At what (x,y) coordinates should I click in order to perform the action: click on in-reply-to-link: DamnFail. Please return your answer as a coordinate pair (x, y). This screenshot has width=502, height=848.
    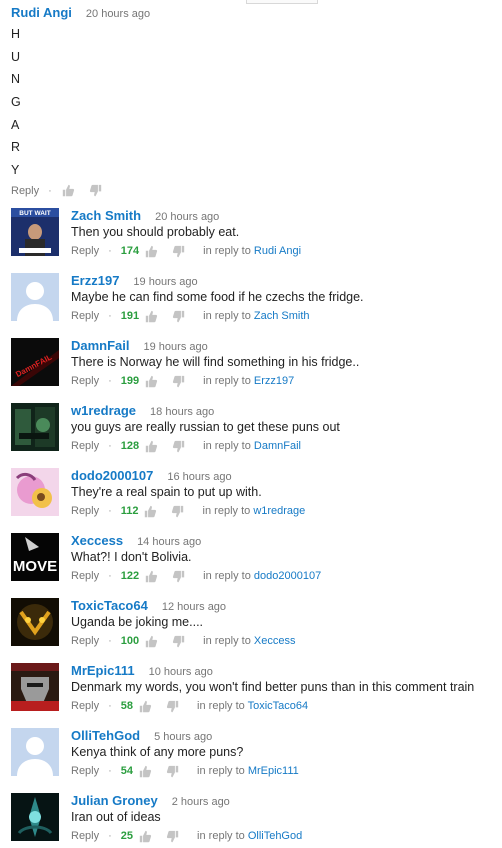
    Looking at the image, I should click on (277, 446).